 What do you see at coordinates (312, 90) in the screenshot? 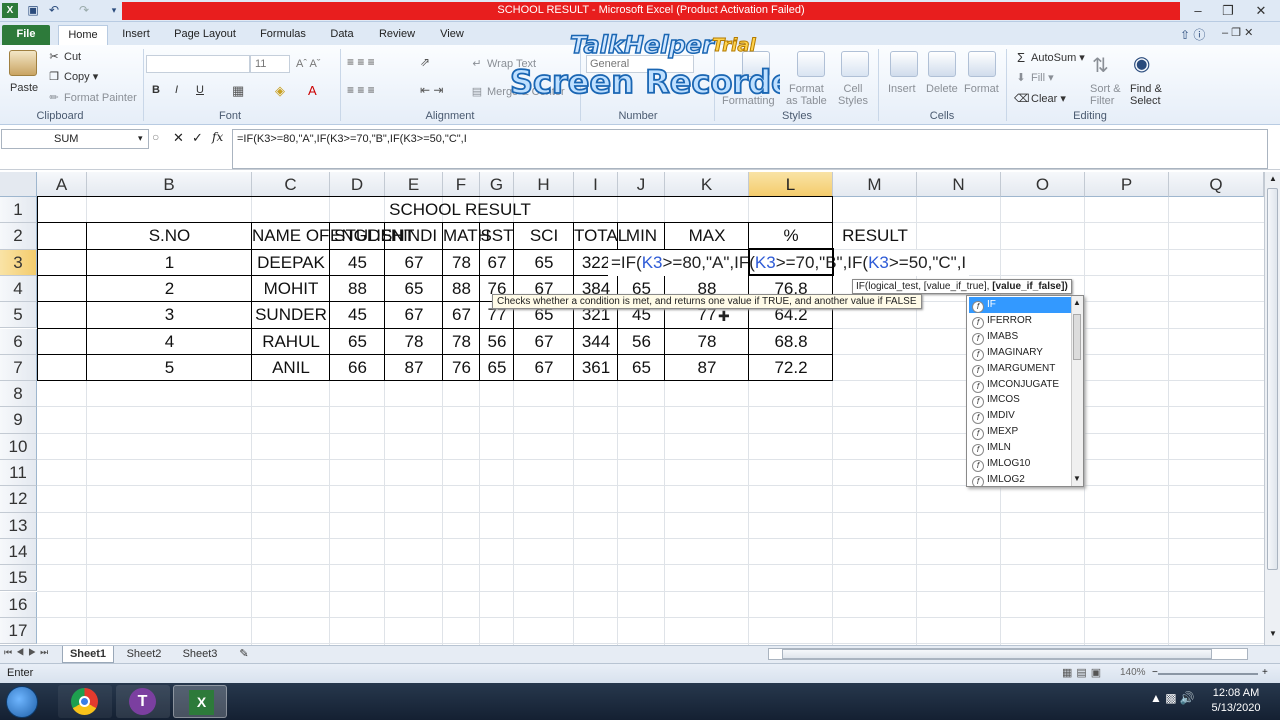
I see `font-color-icon: A` at bounding box center [312, 90].